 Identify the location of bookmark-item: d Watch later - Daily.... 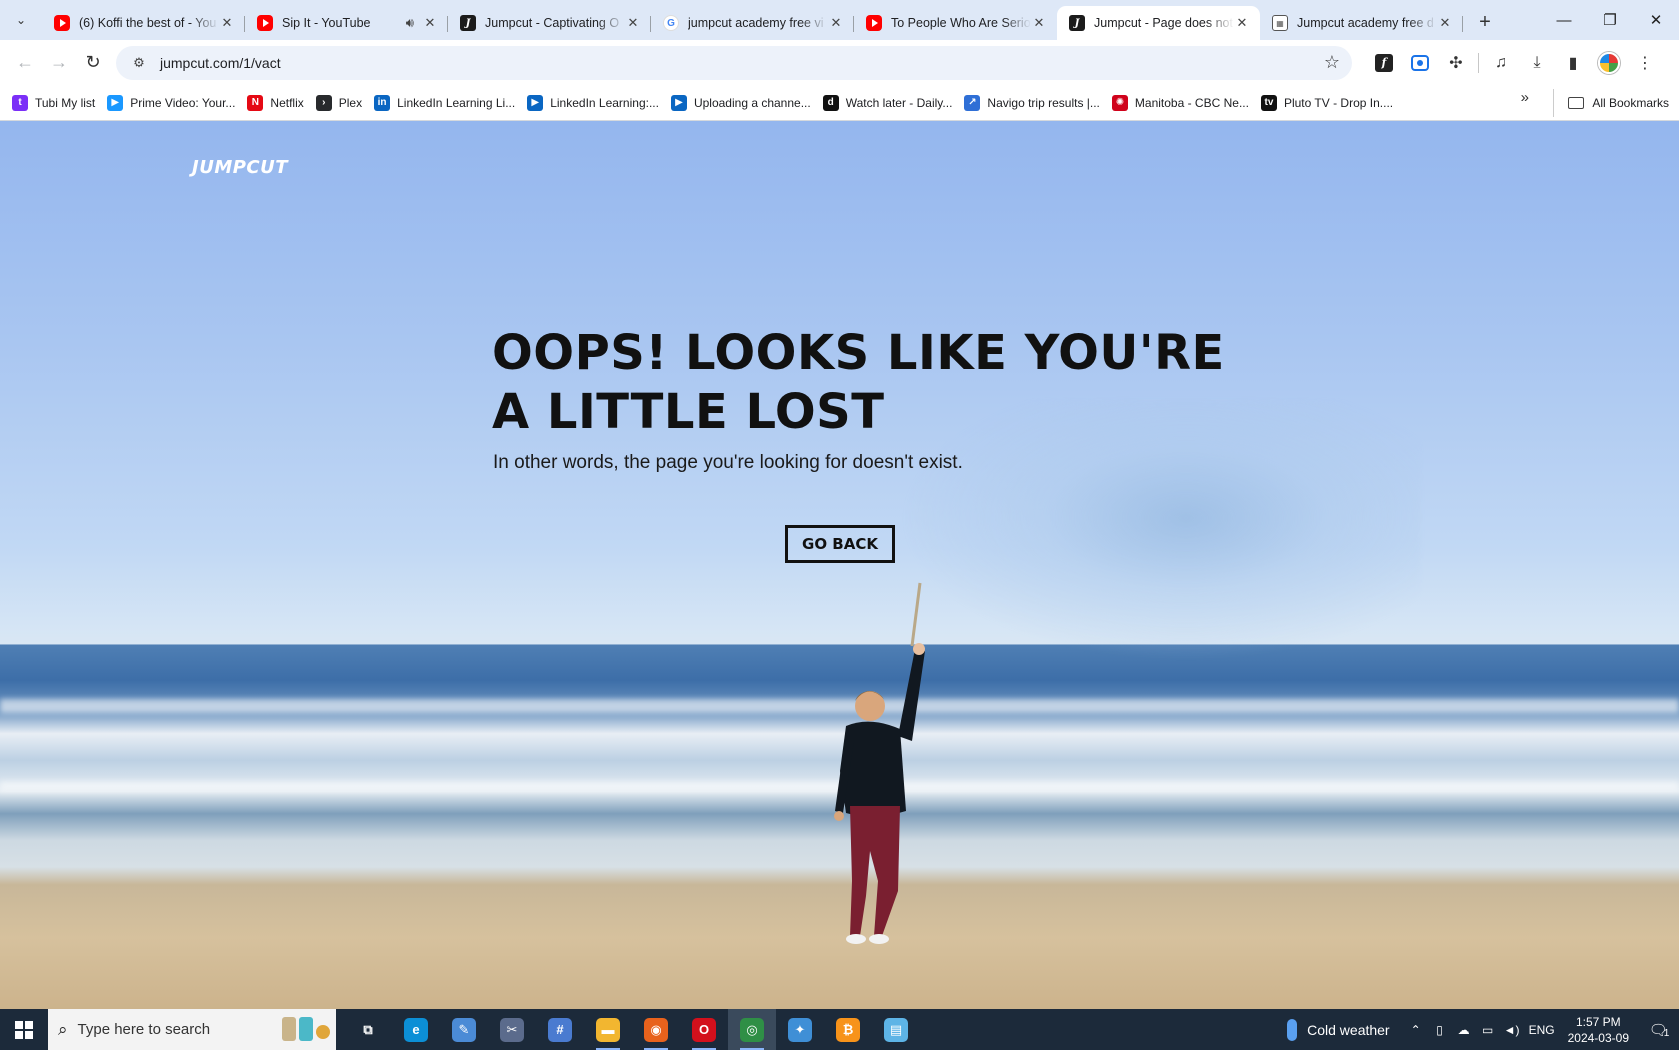
(888, 103).